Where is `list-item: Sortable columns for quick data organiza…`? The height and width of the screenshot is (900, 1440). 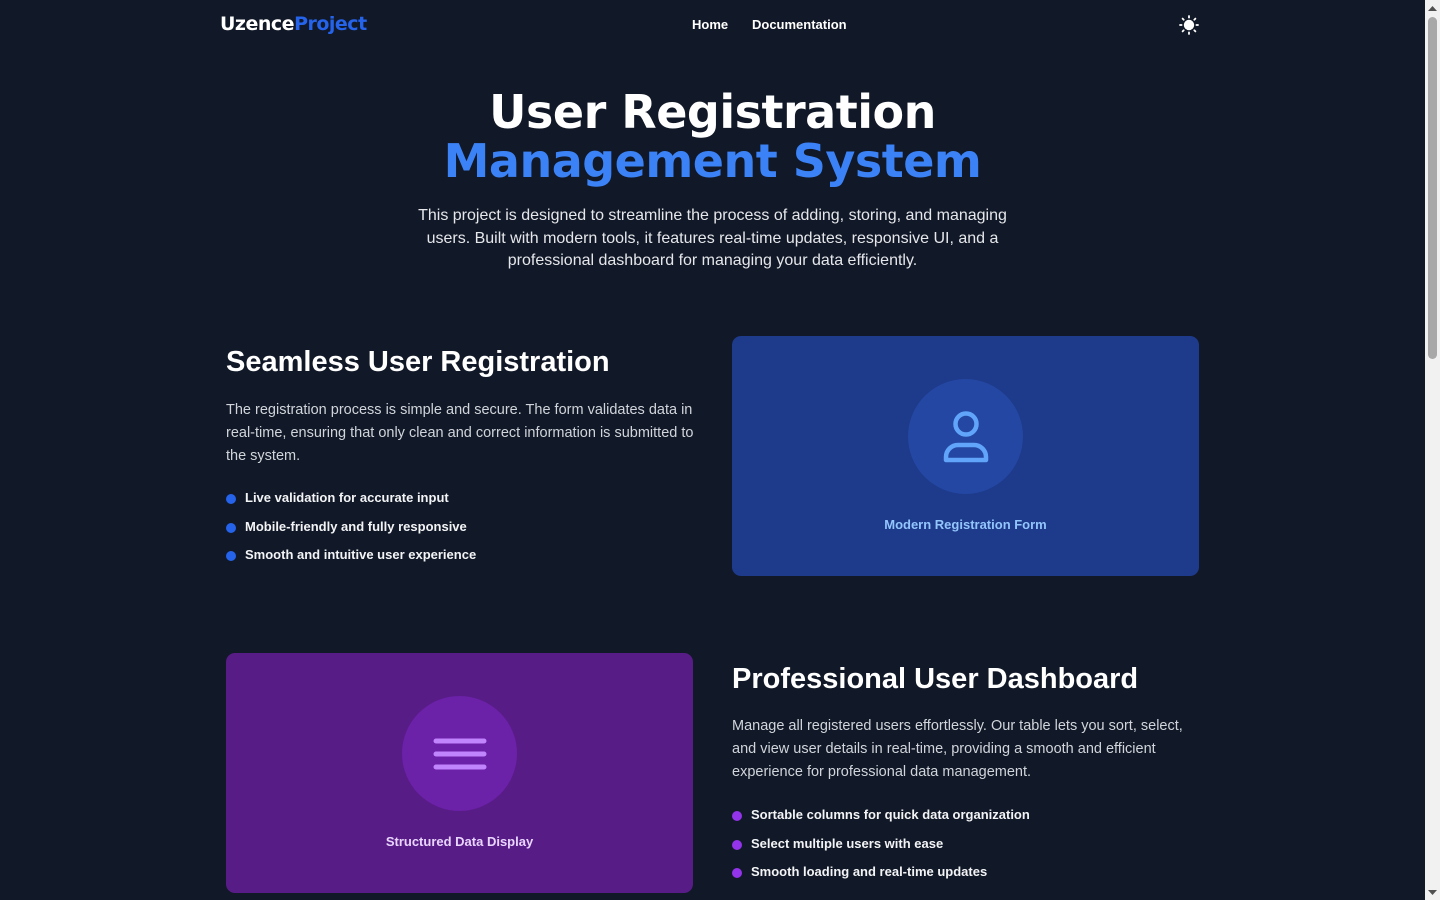
list-item: Sortable columns for quick data organiza… is located at coordinates (967, 821).